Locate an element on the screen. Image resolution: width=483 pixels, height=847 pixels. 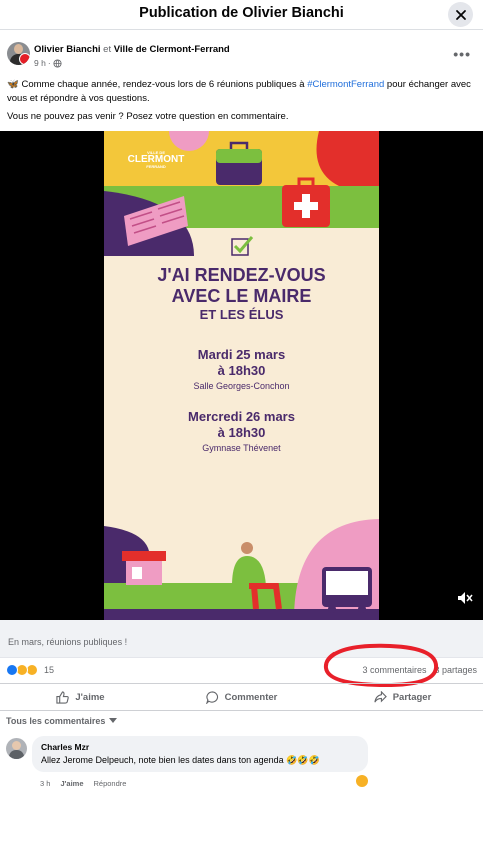
comment-icon is located at coordinates (211, 697).